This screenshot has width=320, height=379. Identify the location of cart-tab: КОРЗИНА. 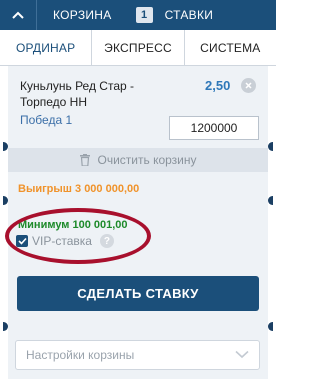
(82, 15).